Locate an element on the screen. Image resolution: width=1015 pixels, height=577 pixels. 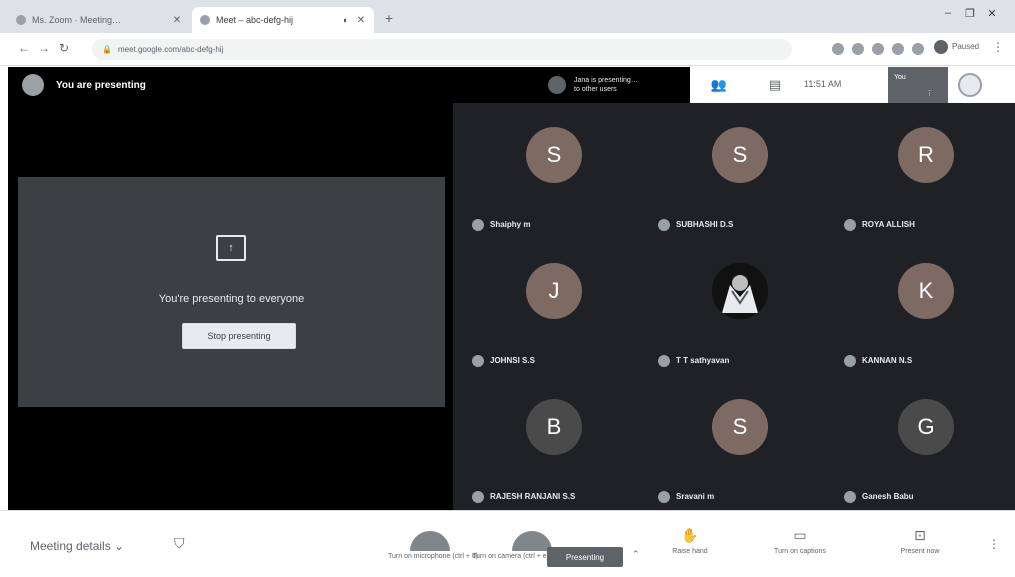
present-icon: ⊡ is located at coordinates (920, 535).